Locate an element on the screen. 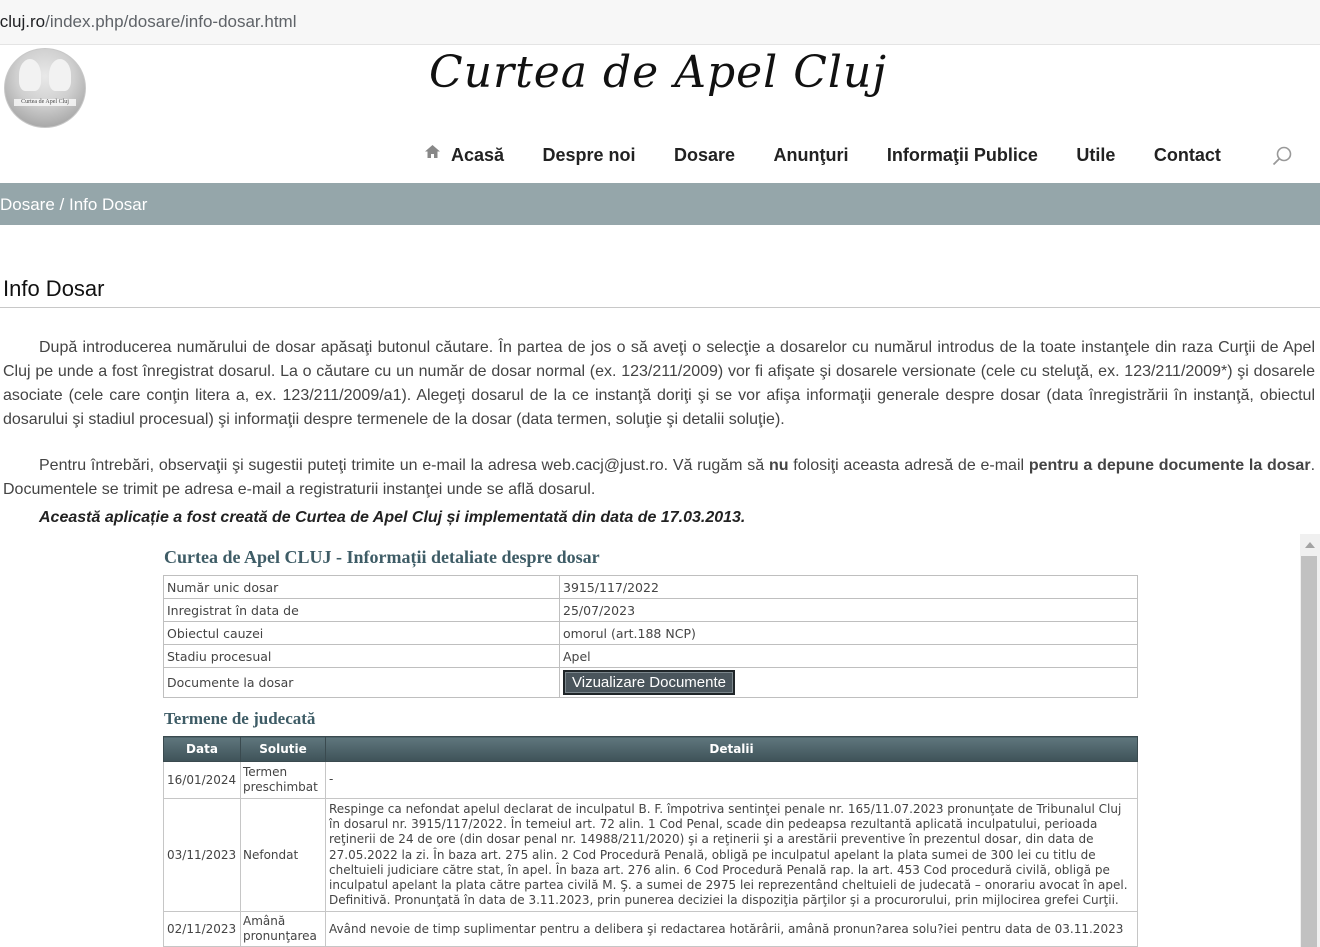 The width and height of the screenshot is (1320, 947). page-title: Info Dosar is located at coordinates (54, 288).